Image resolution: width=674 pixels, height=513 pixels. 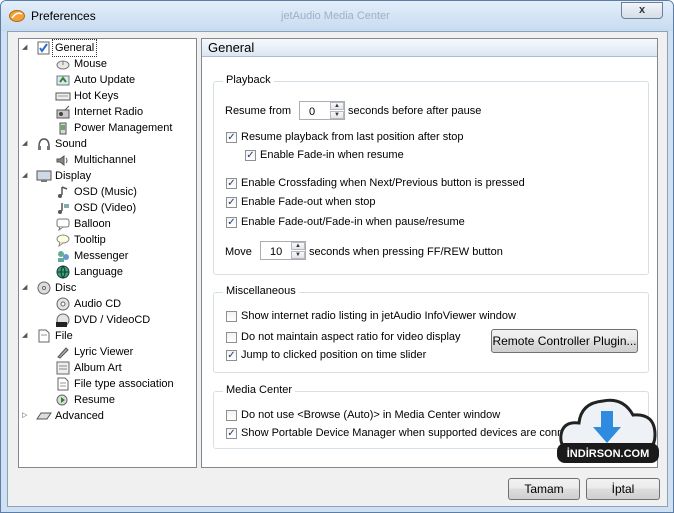 I want to click on tree-item-label: Language, so click(x=98, y=272).